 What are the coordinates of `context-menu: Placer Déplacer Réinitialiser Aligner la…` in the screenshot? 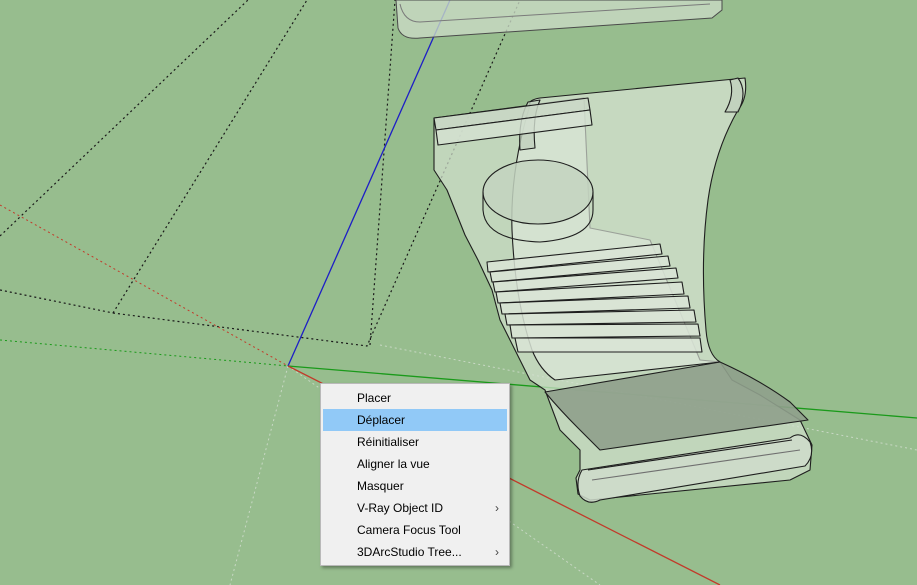 It's located at (415, 474).